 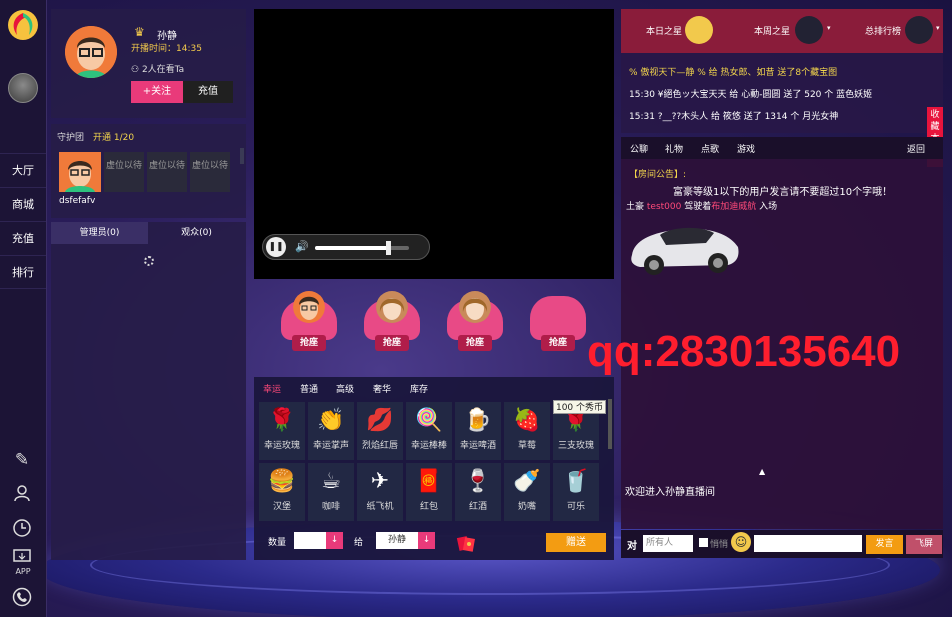 What do you see at coordinates (719, 545) in the screenshot?
I see `whisper-label: 悄悄` at bounding box center [719, 545].